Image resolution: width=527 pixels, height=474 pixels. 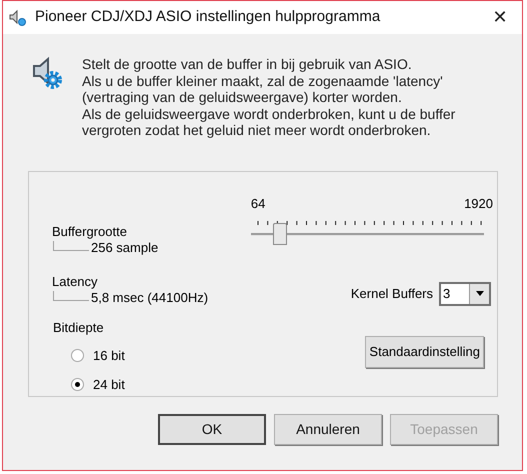 What do you see at coordinates (75, 282) in the screenshot?
I see `latency-label: Latency` at bounding box center [75, 282].